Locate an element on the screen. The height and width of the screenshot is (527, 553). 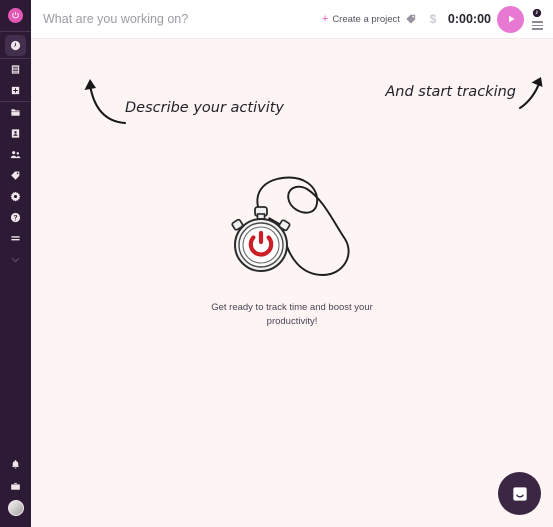
task-description-input is located at coordinates (182, 19).